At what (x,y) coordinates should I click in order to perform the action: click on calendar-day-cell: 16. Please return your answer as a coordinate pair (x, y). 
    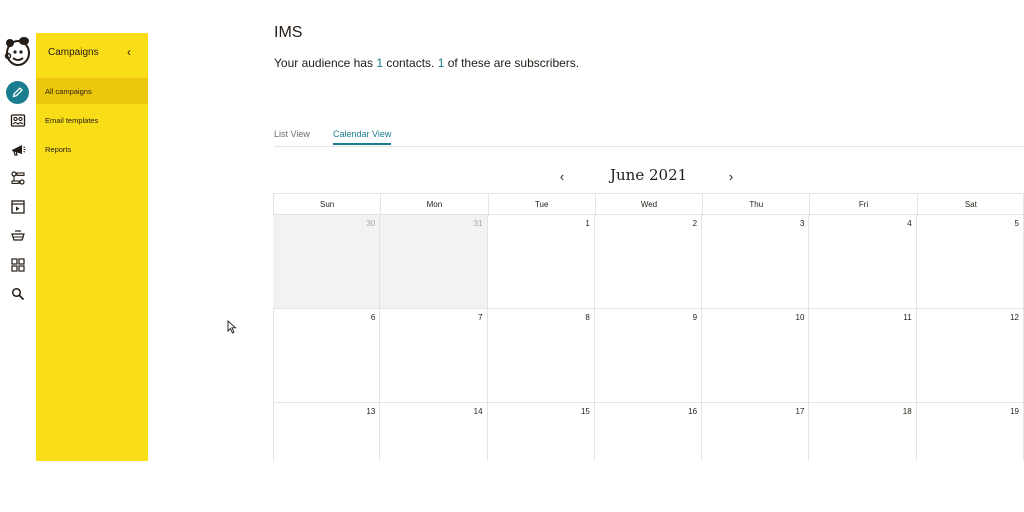
    Looking at the image, I should click on (649, 432).